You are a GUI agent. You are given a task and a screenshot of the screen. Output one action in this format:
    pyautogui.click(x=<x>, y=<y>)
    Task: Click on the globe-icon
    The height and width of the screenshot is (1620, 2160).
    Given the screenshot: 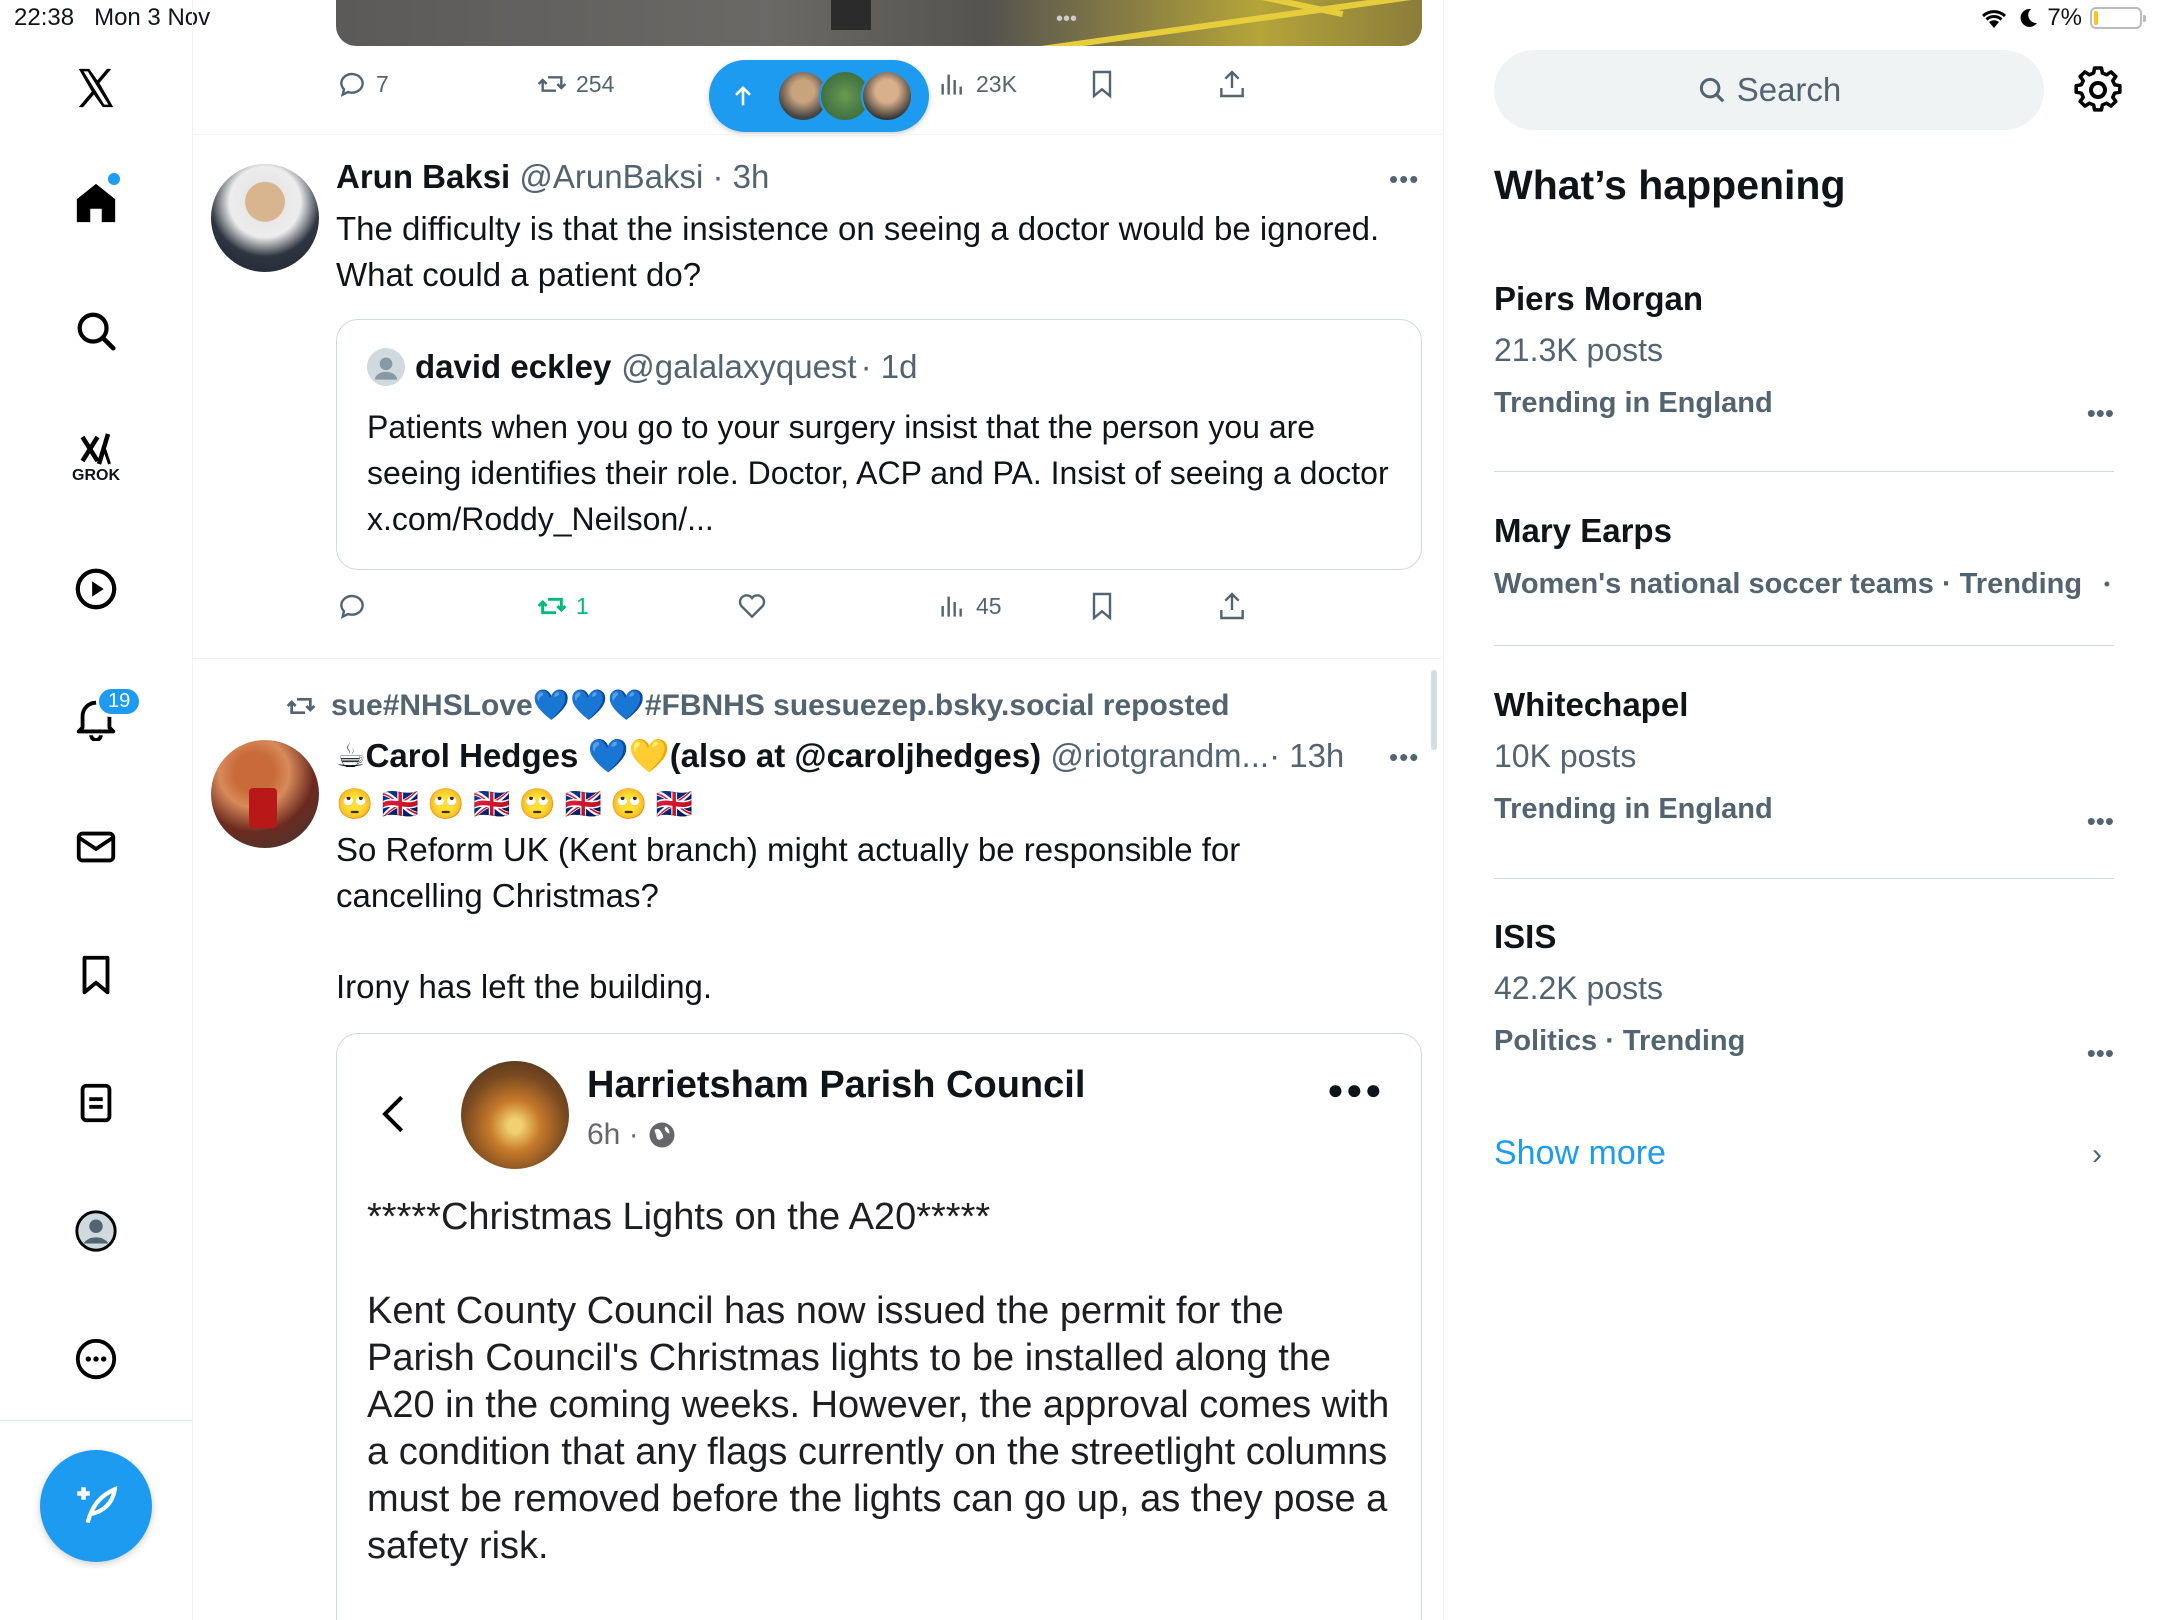 What is the action you would take?
    pyautogui.click(x=662, y=1135)
    